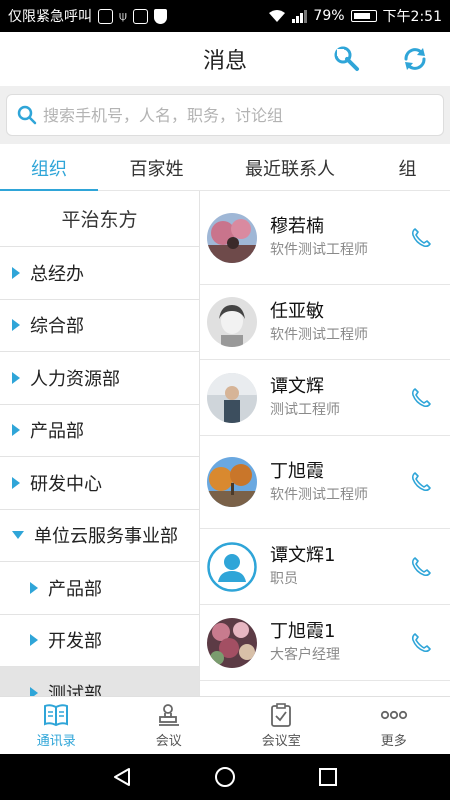 The height and width of the screenshot is (800, 450). Describe the element at coordinates (319, 334) in the screenshot. I see `contact-role: 软件测试工程师` at that location.